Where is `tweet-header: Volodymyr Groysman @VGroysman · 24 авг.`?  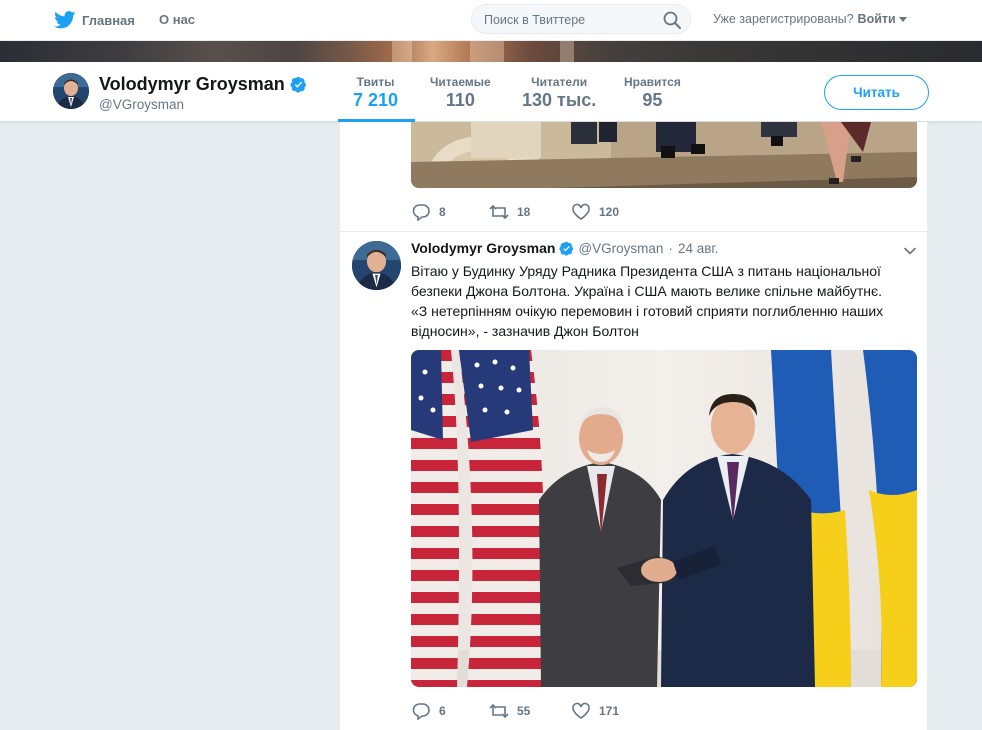
tweet-header: Volodymyr Groysman @VGroysman · 24 авг. is located at coordinates (564, 248).